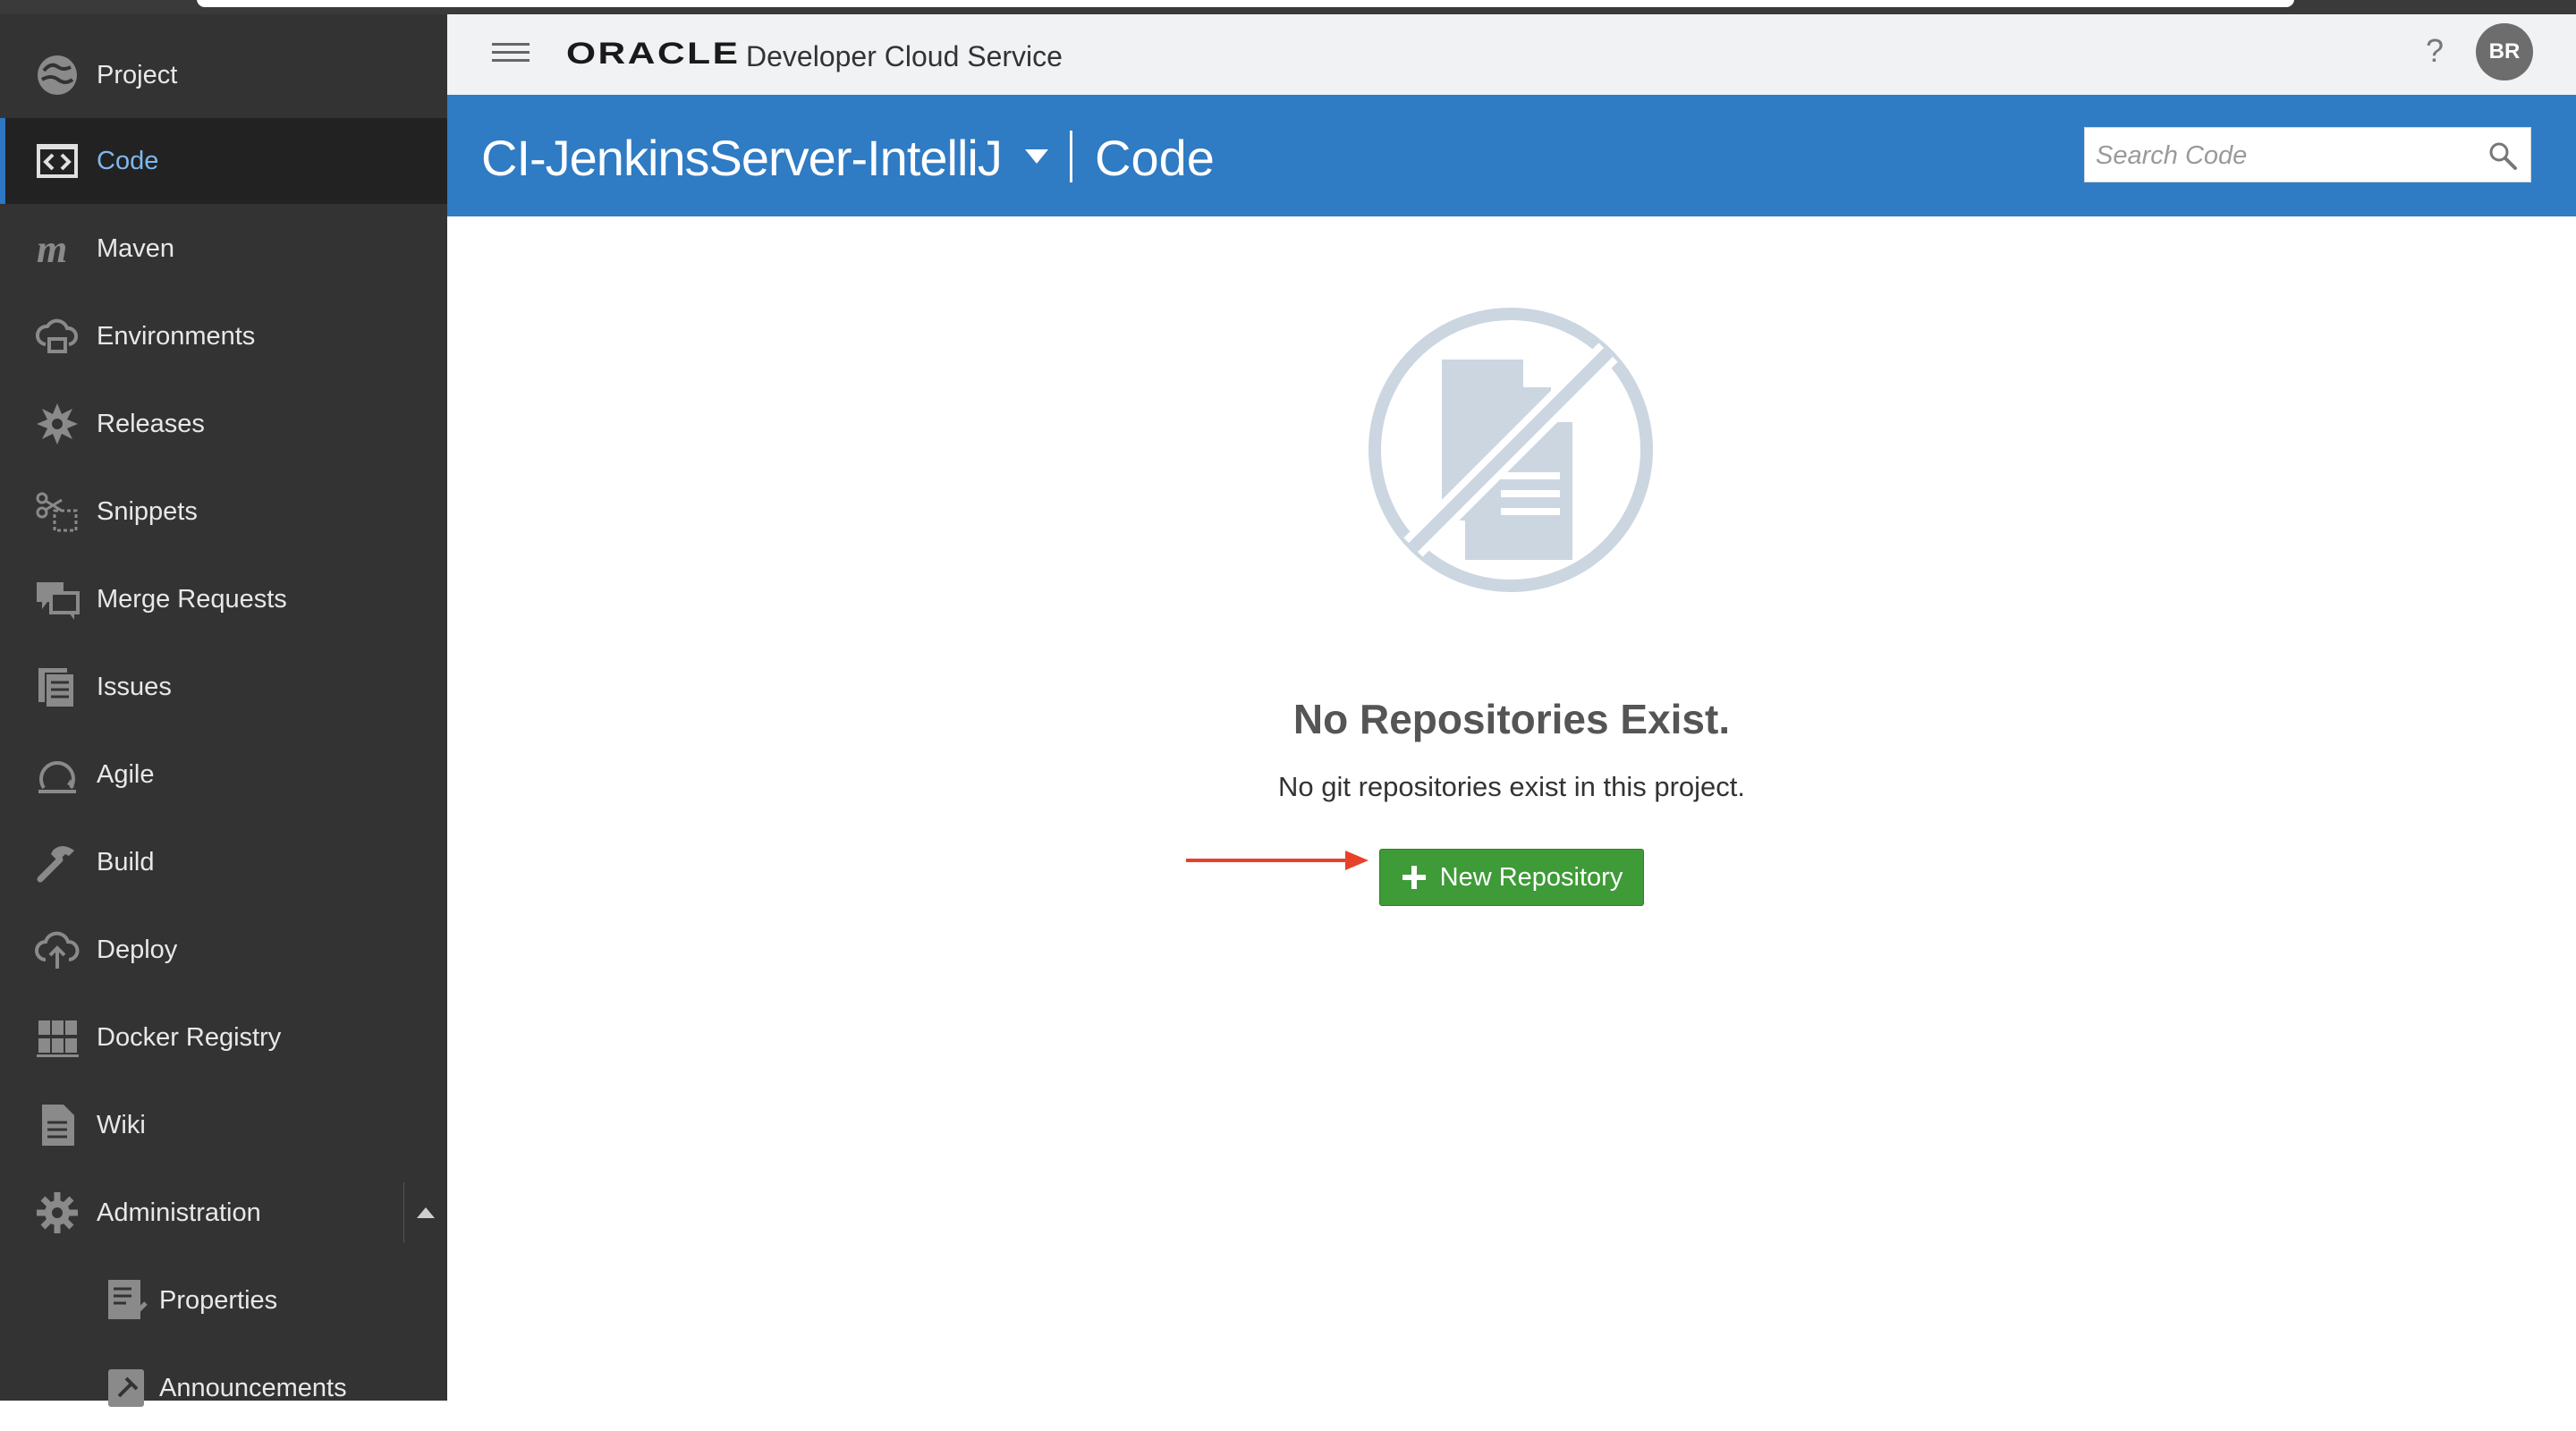 This screenshot has height=1431, width=2576. What do you see at coordinates (126, 774) in the screenshot?
I see `sidebar-item-label: Agile` at bounding box center [126, 774].